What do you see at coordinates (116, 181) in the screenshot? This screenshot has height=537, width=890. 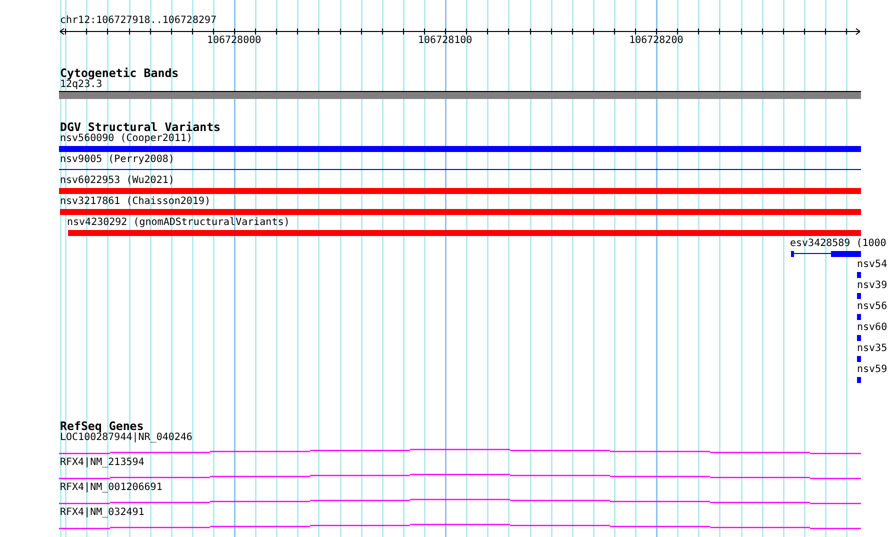 I see `feature-label: nsv6022953 (Wu2021)` at bounding box center [116, 181].